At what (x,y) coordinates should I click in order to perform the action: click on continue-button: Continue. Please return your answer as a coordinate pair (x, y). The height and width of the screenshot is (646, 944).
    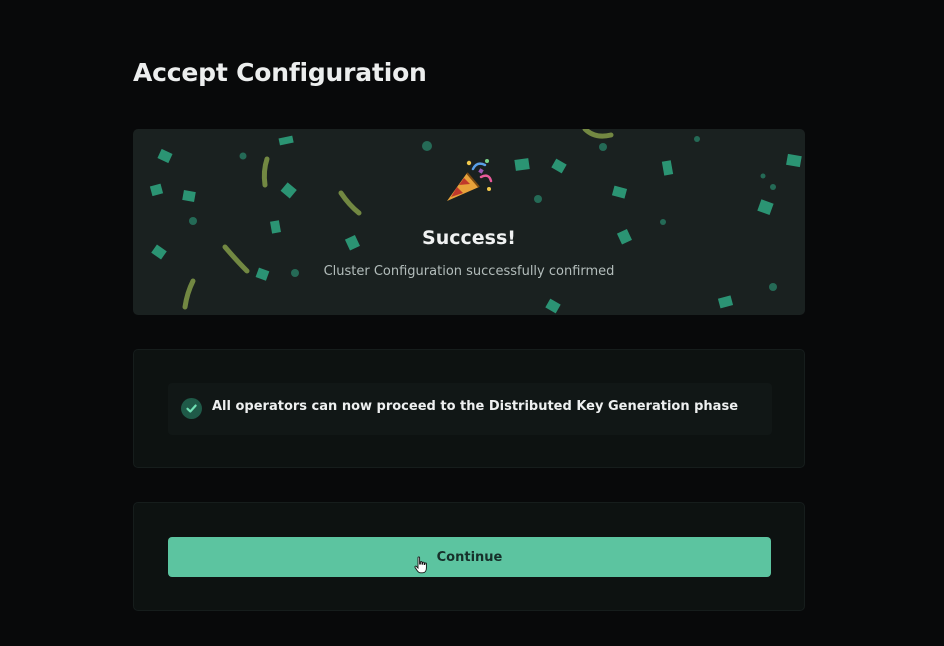
    Looking at the image, I should click on (469, 557).